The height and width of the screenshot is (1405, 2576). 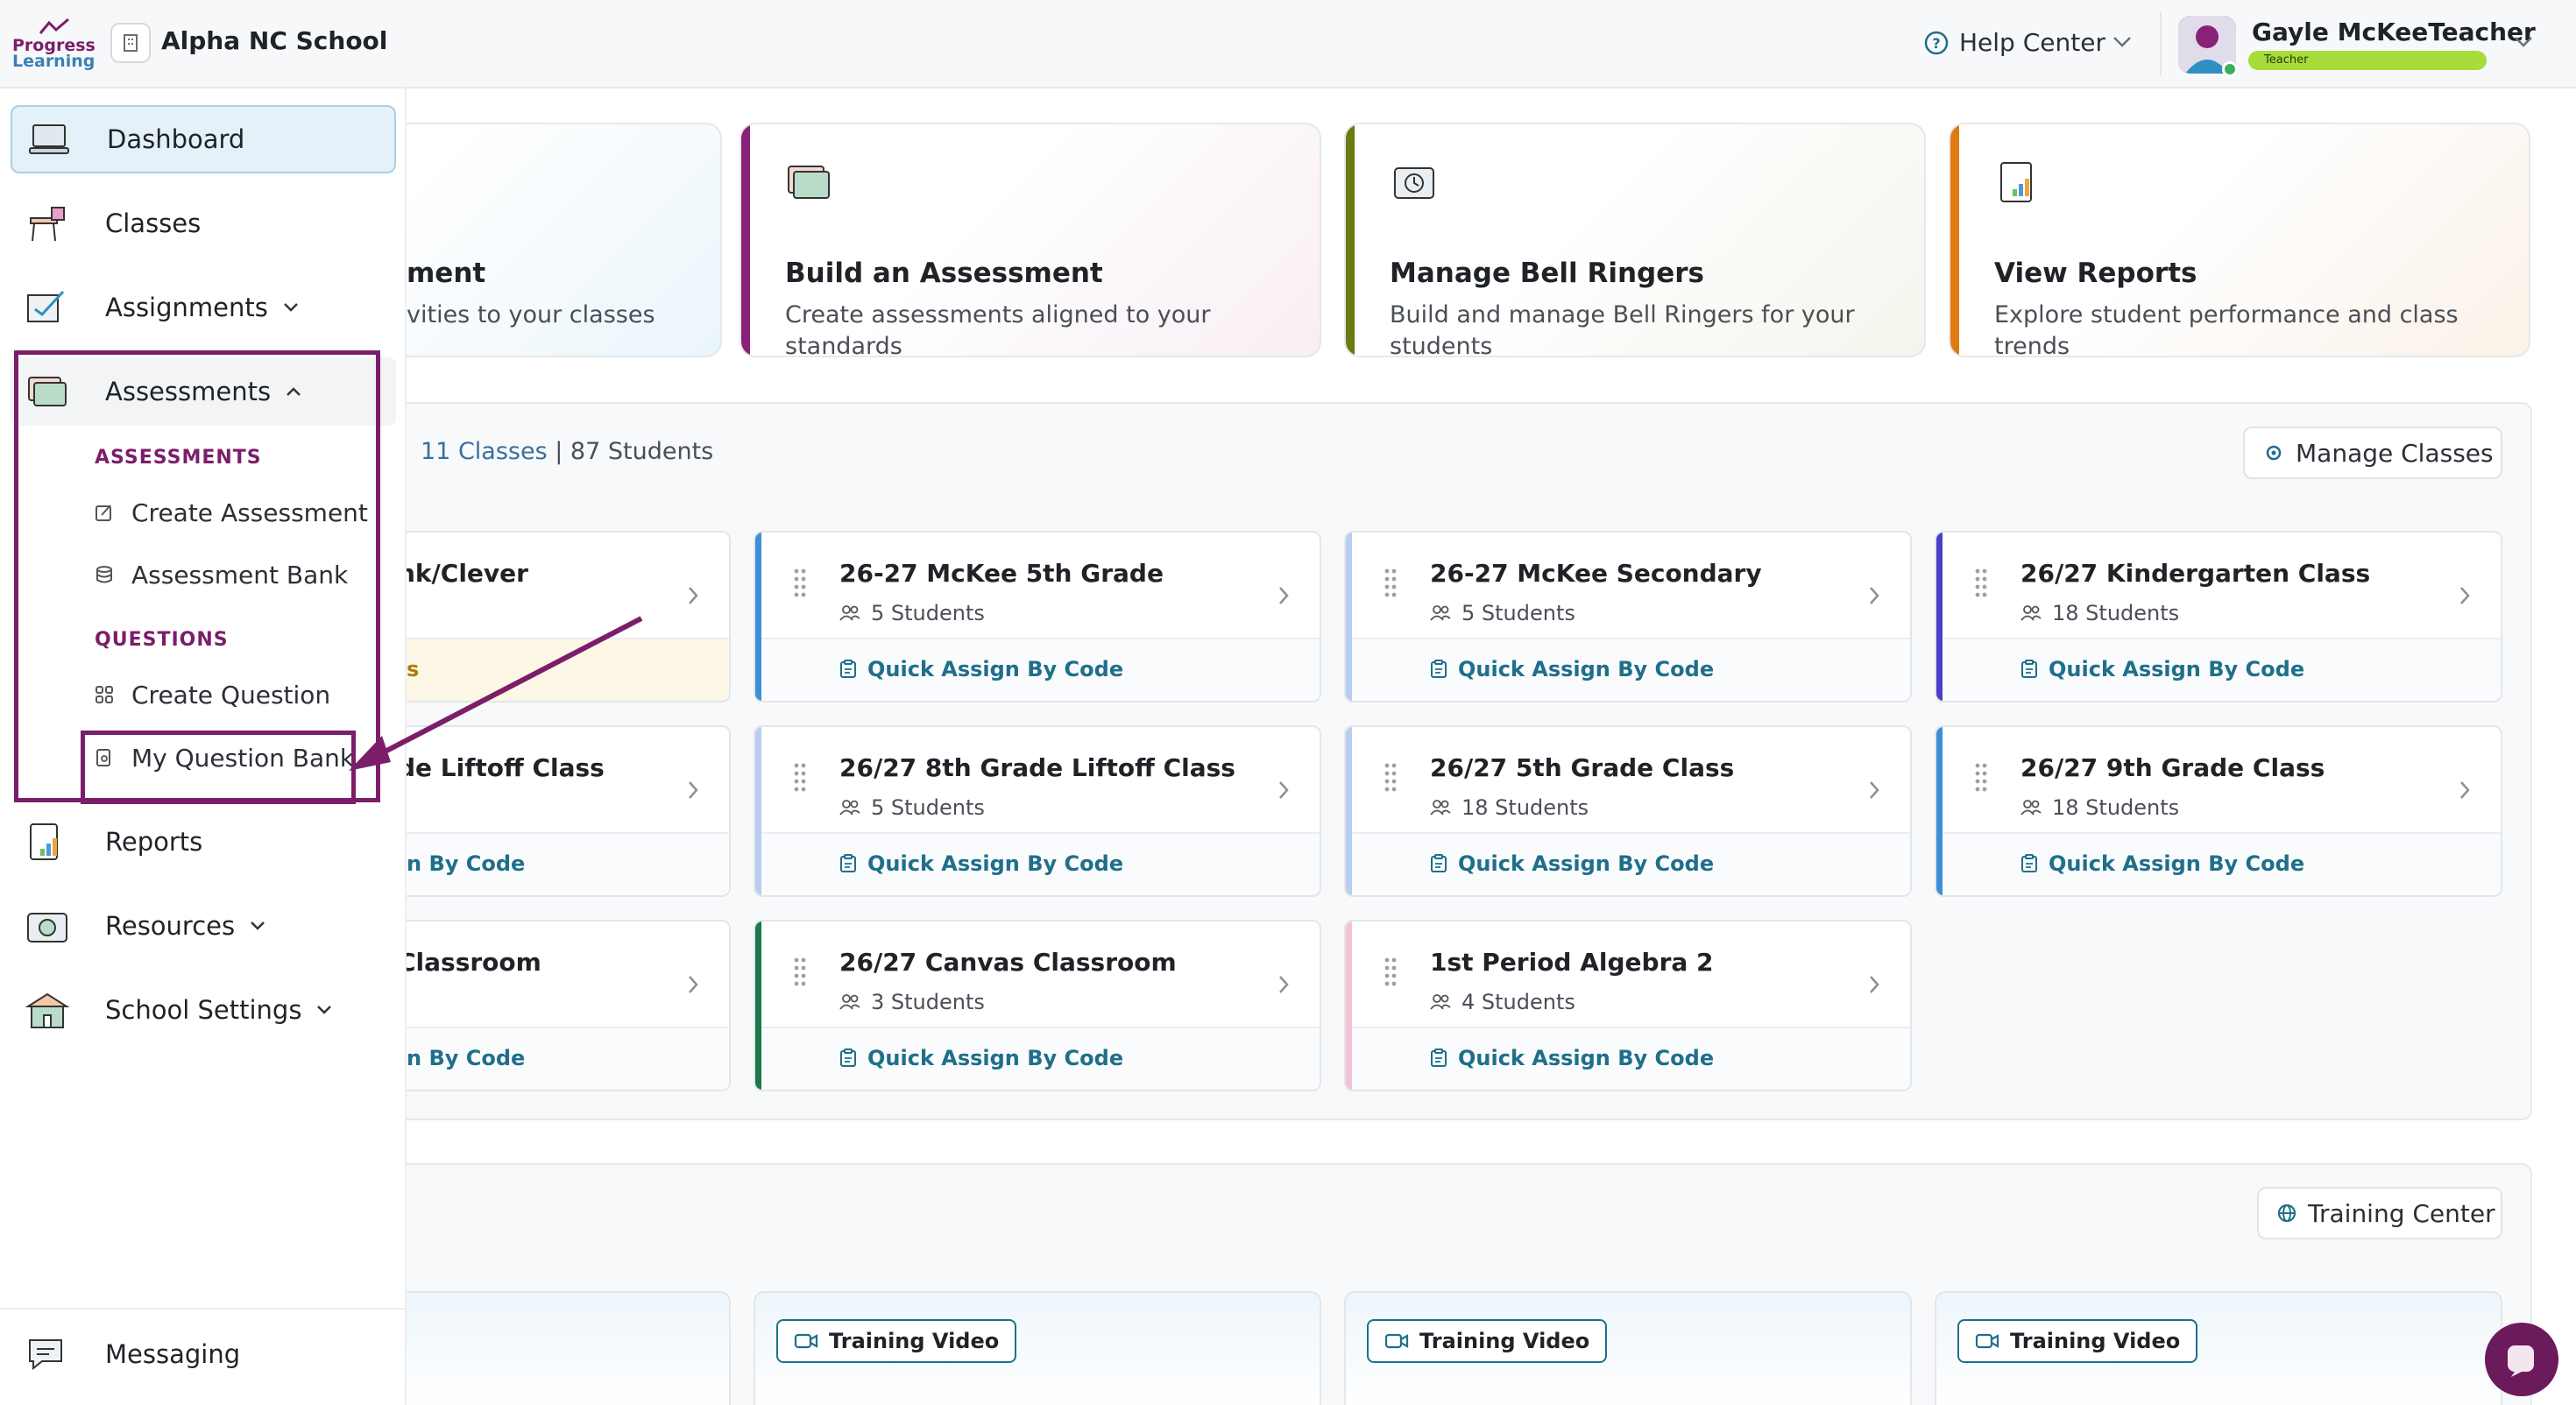 I want to click on manage-classes-button: Manage Classes, so click(x=2372, y=453).